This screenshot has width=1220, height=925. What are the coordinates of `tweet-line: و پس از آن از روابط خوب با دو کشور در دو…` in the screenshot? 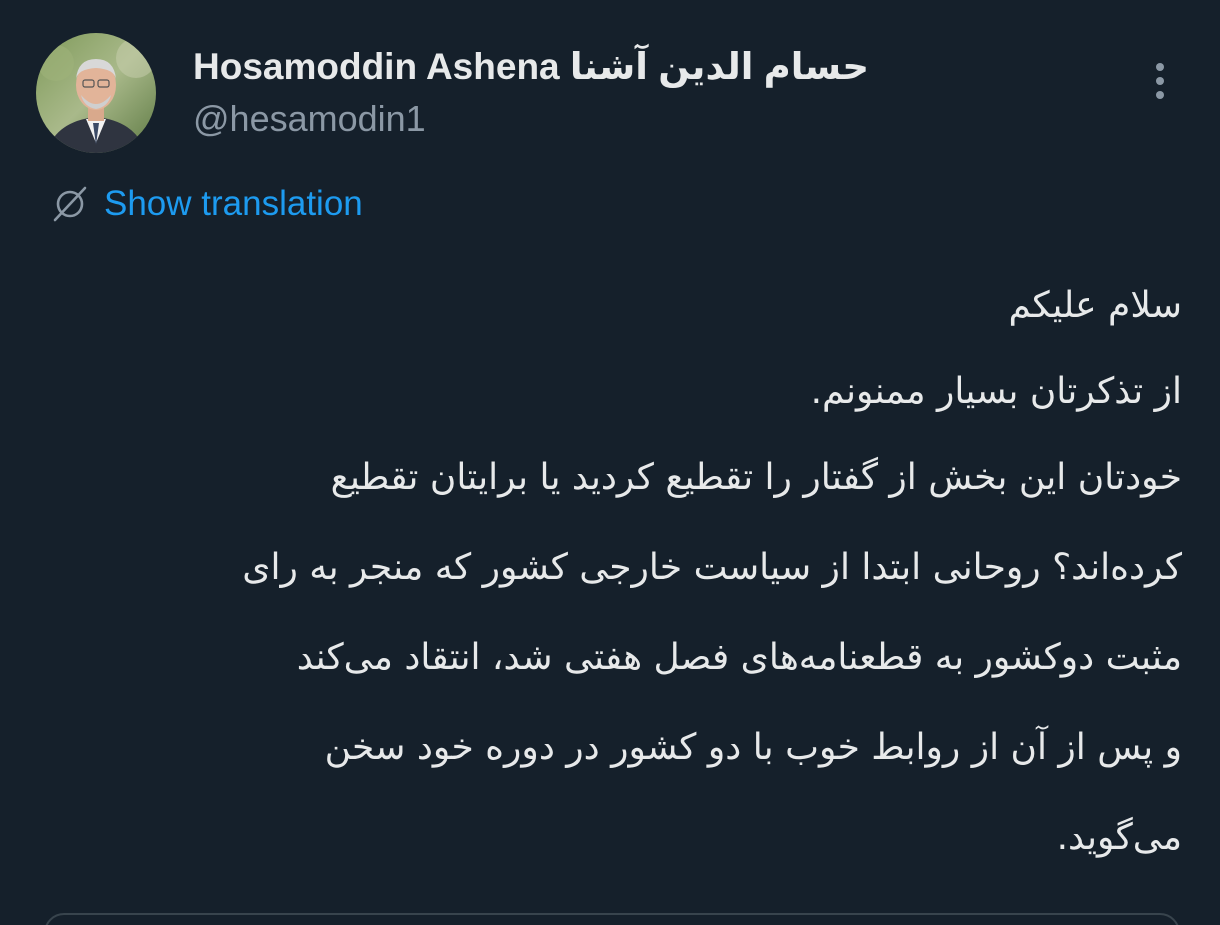 It's located at (753, 747).